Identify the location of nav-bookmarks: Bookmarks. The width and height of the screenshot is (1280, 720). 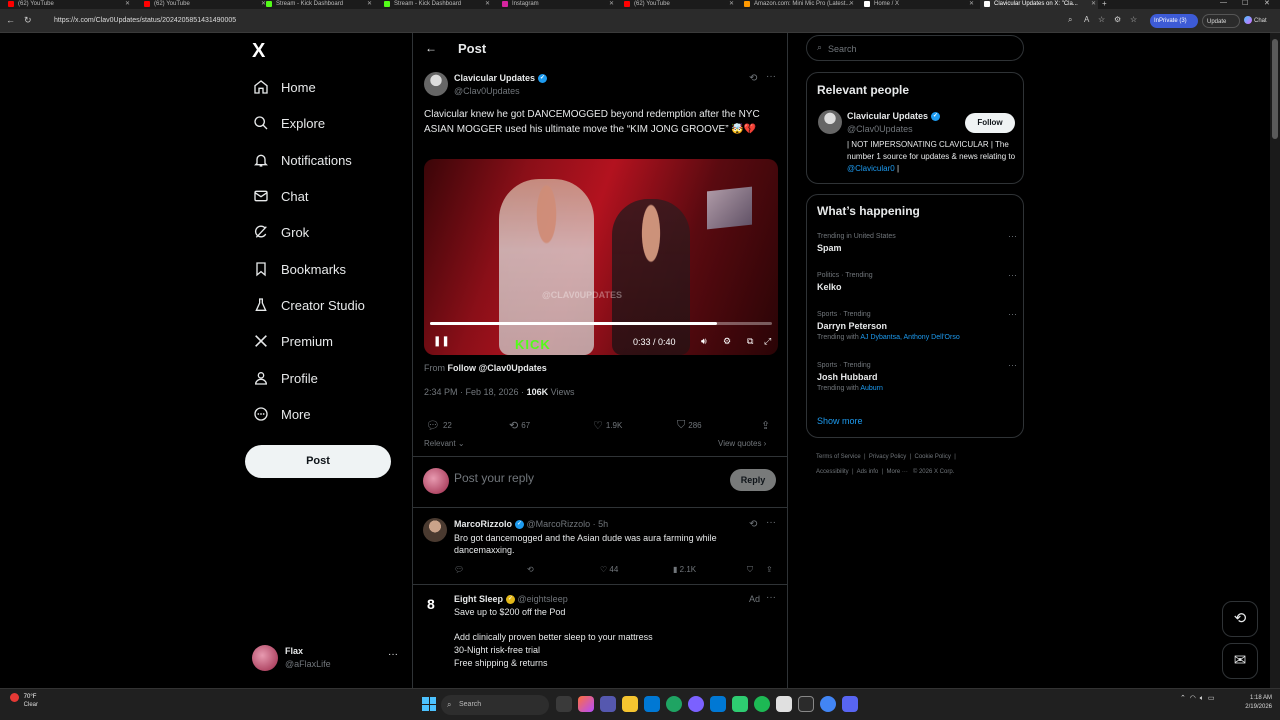
(299, 269).